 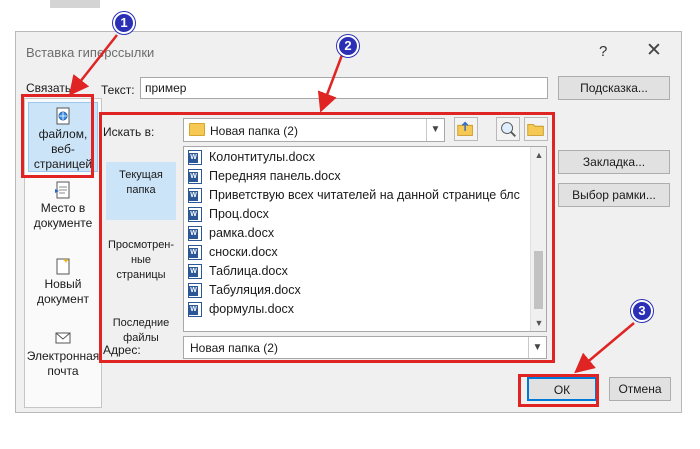 What do you see at coordinates (63, 291) in the screenshot?
I see `sidebar-item-label: Новый документ` at bounding box center [63, 291].